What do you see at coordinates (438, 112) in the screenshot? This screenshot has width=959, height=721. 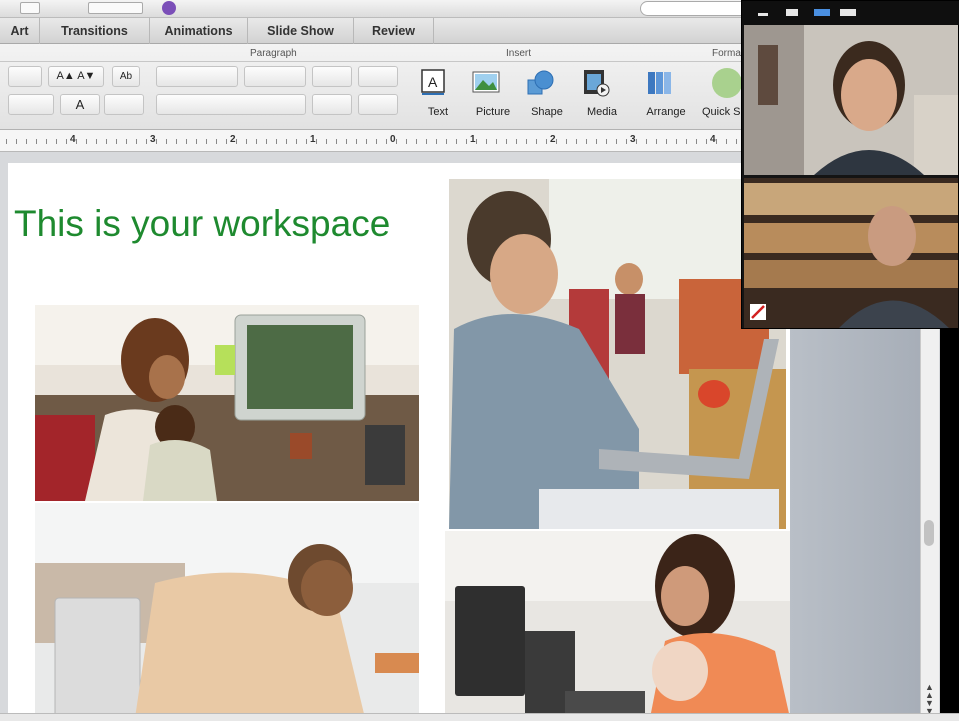 I see `text-button-label: Text` at bounding box center [438, 112].